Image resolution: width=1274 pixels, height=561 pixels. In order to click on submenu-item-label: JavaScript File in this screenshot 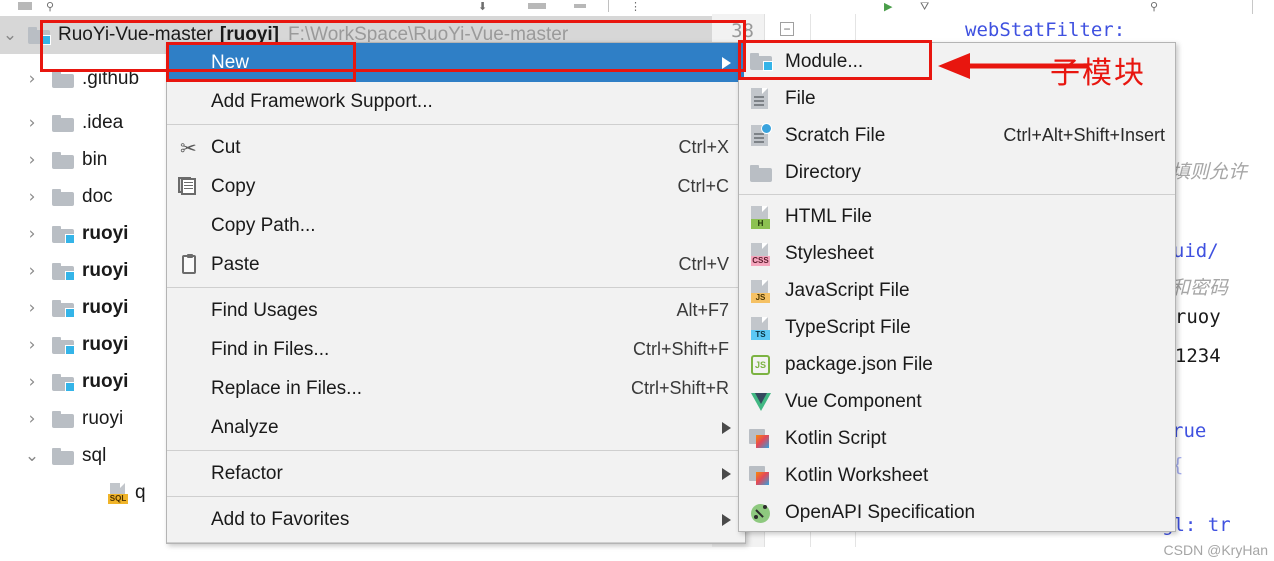, I will do `click(847, 290)`.